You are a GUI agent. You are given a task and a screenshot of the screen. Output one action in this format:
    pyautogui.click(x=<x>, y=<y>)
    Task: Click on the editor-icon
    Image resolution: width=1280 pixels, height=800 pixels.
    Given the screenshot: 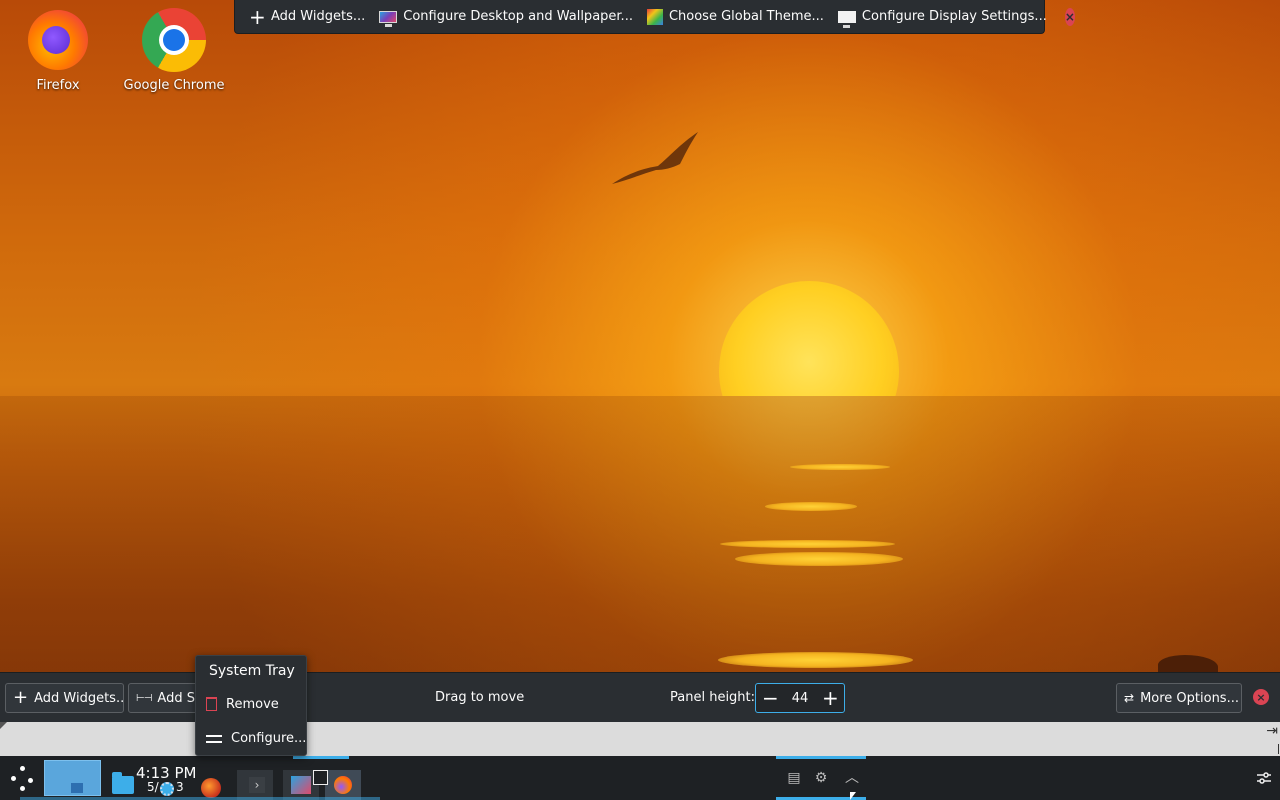 What is the action you would take?
    pyautogui.click(x=301, y=785)
    